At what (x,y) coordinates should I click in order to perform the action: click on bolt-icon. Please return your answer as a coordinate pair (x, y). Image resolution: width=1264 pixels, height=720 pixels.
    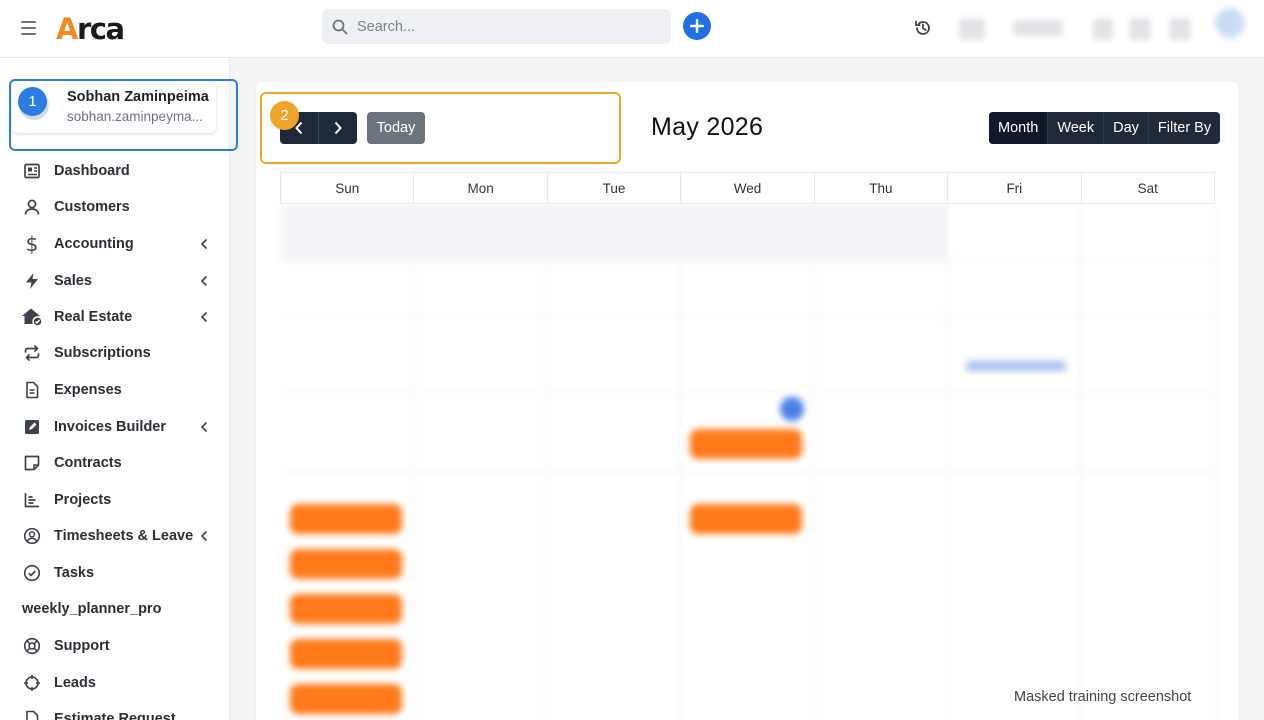
    Looking at the image, I should click on (32, 281).